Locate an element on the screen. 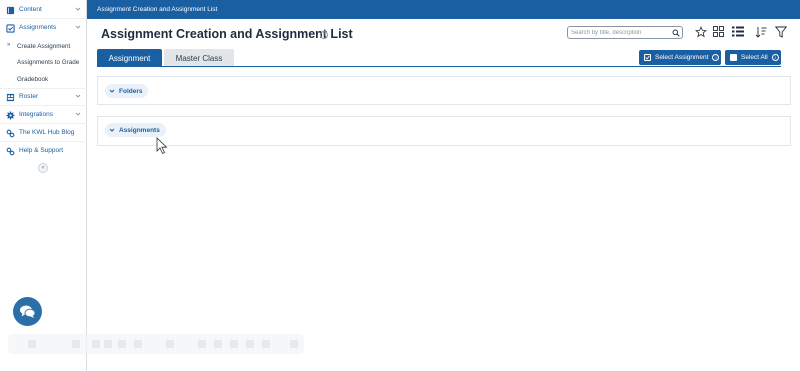 The image size is (800, 371). sidebar-item-kwl-hub-blog: The KWL Hub Blog is located at coordinates (43, 133).